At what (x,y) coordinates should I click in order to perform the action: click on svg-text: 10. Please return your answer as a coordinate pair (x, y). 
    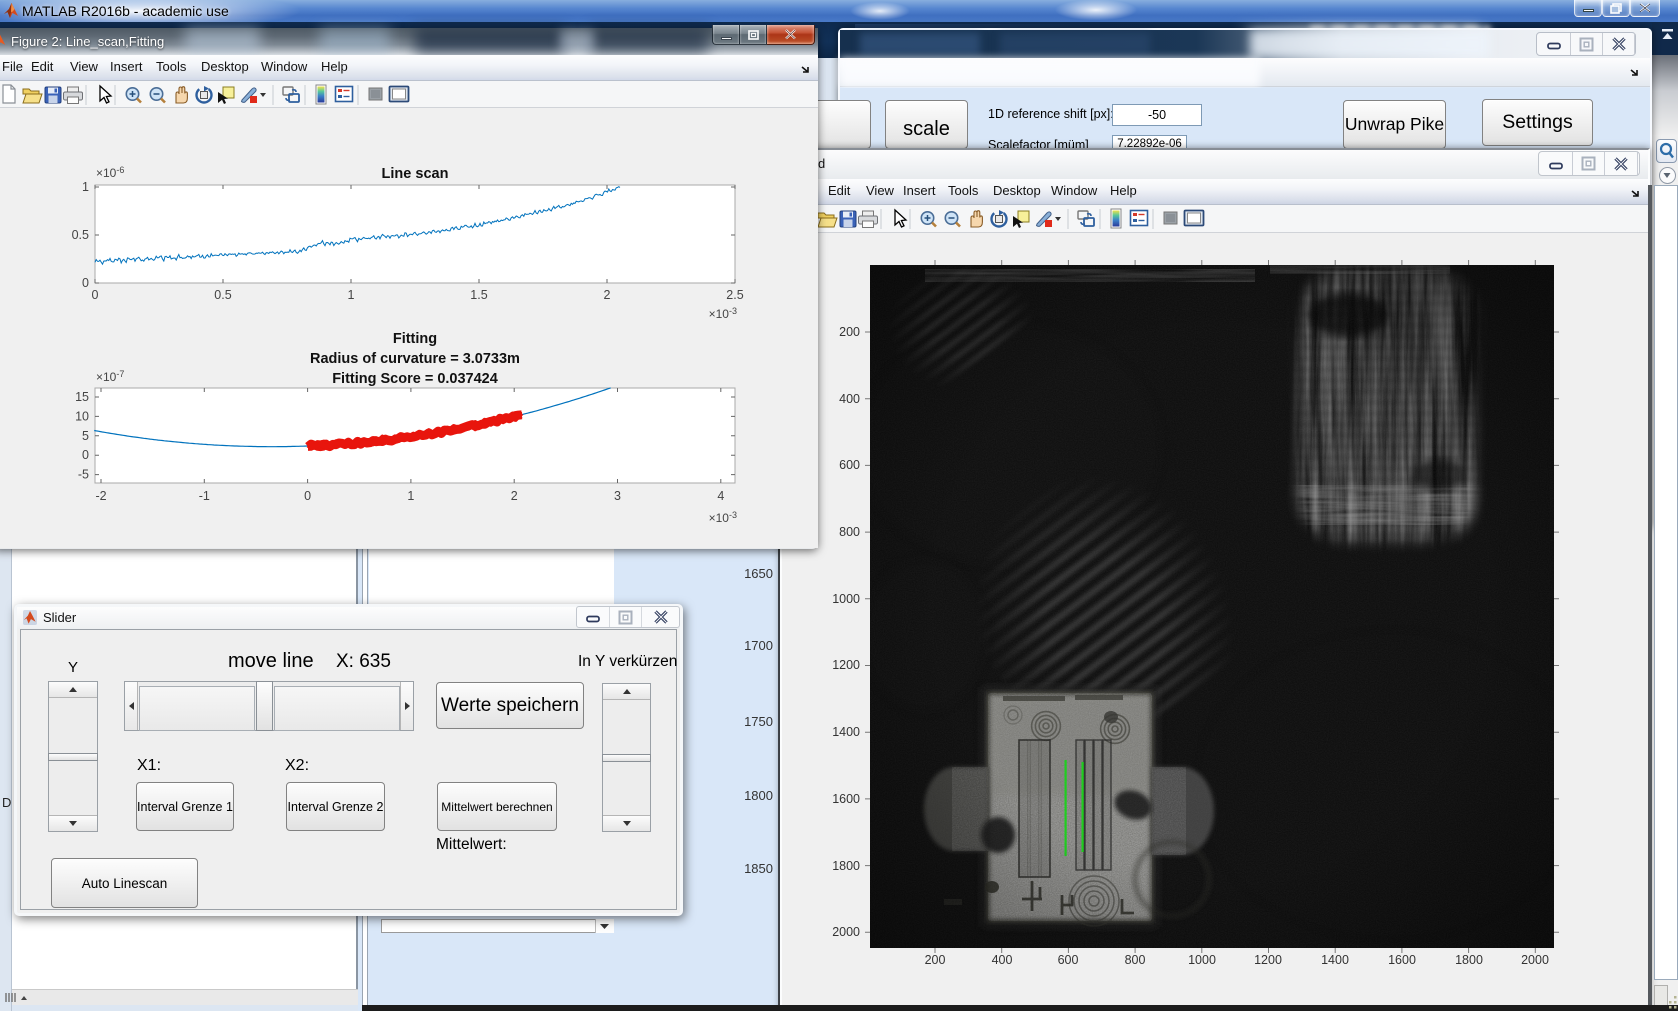
    Looking at the image, I should click on (82, 416).